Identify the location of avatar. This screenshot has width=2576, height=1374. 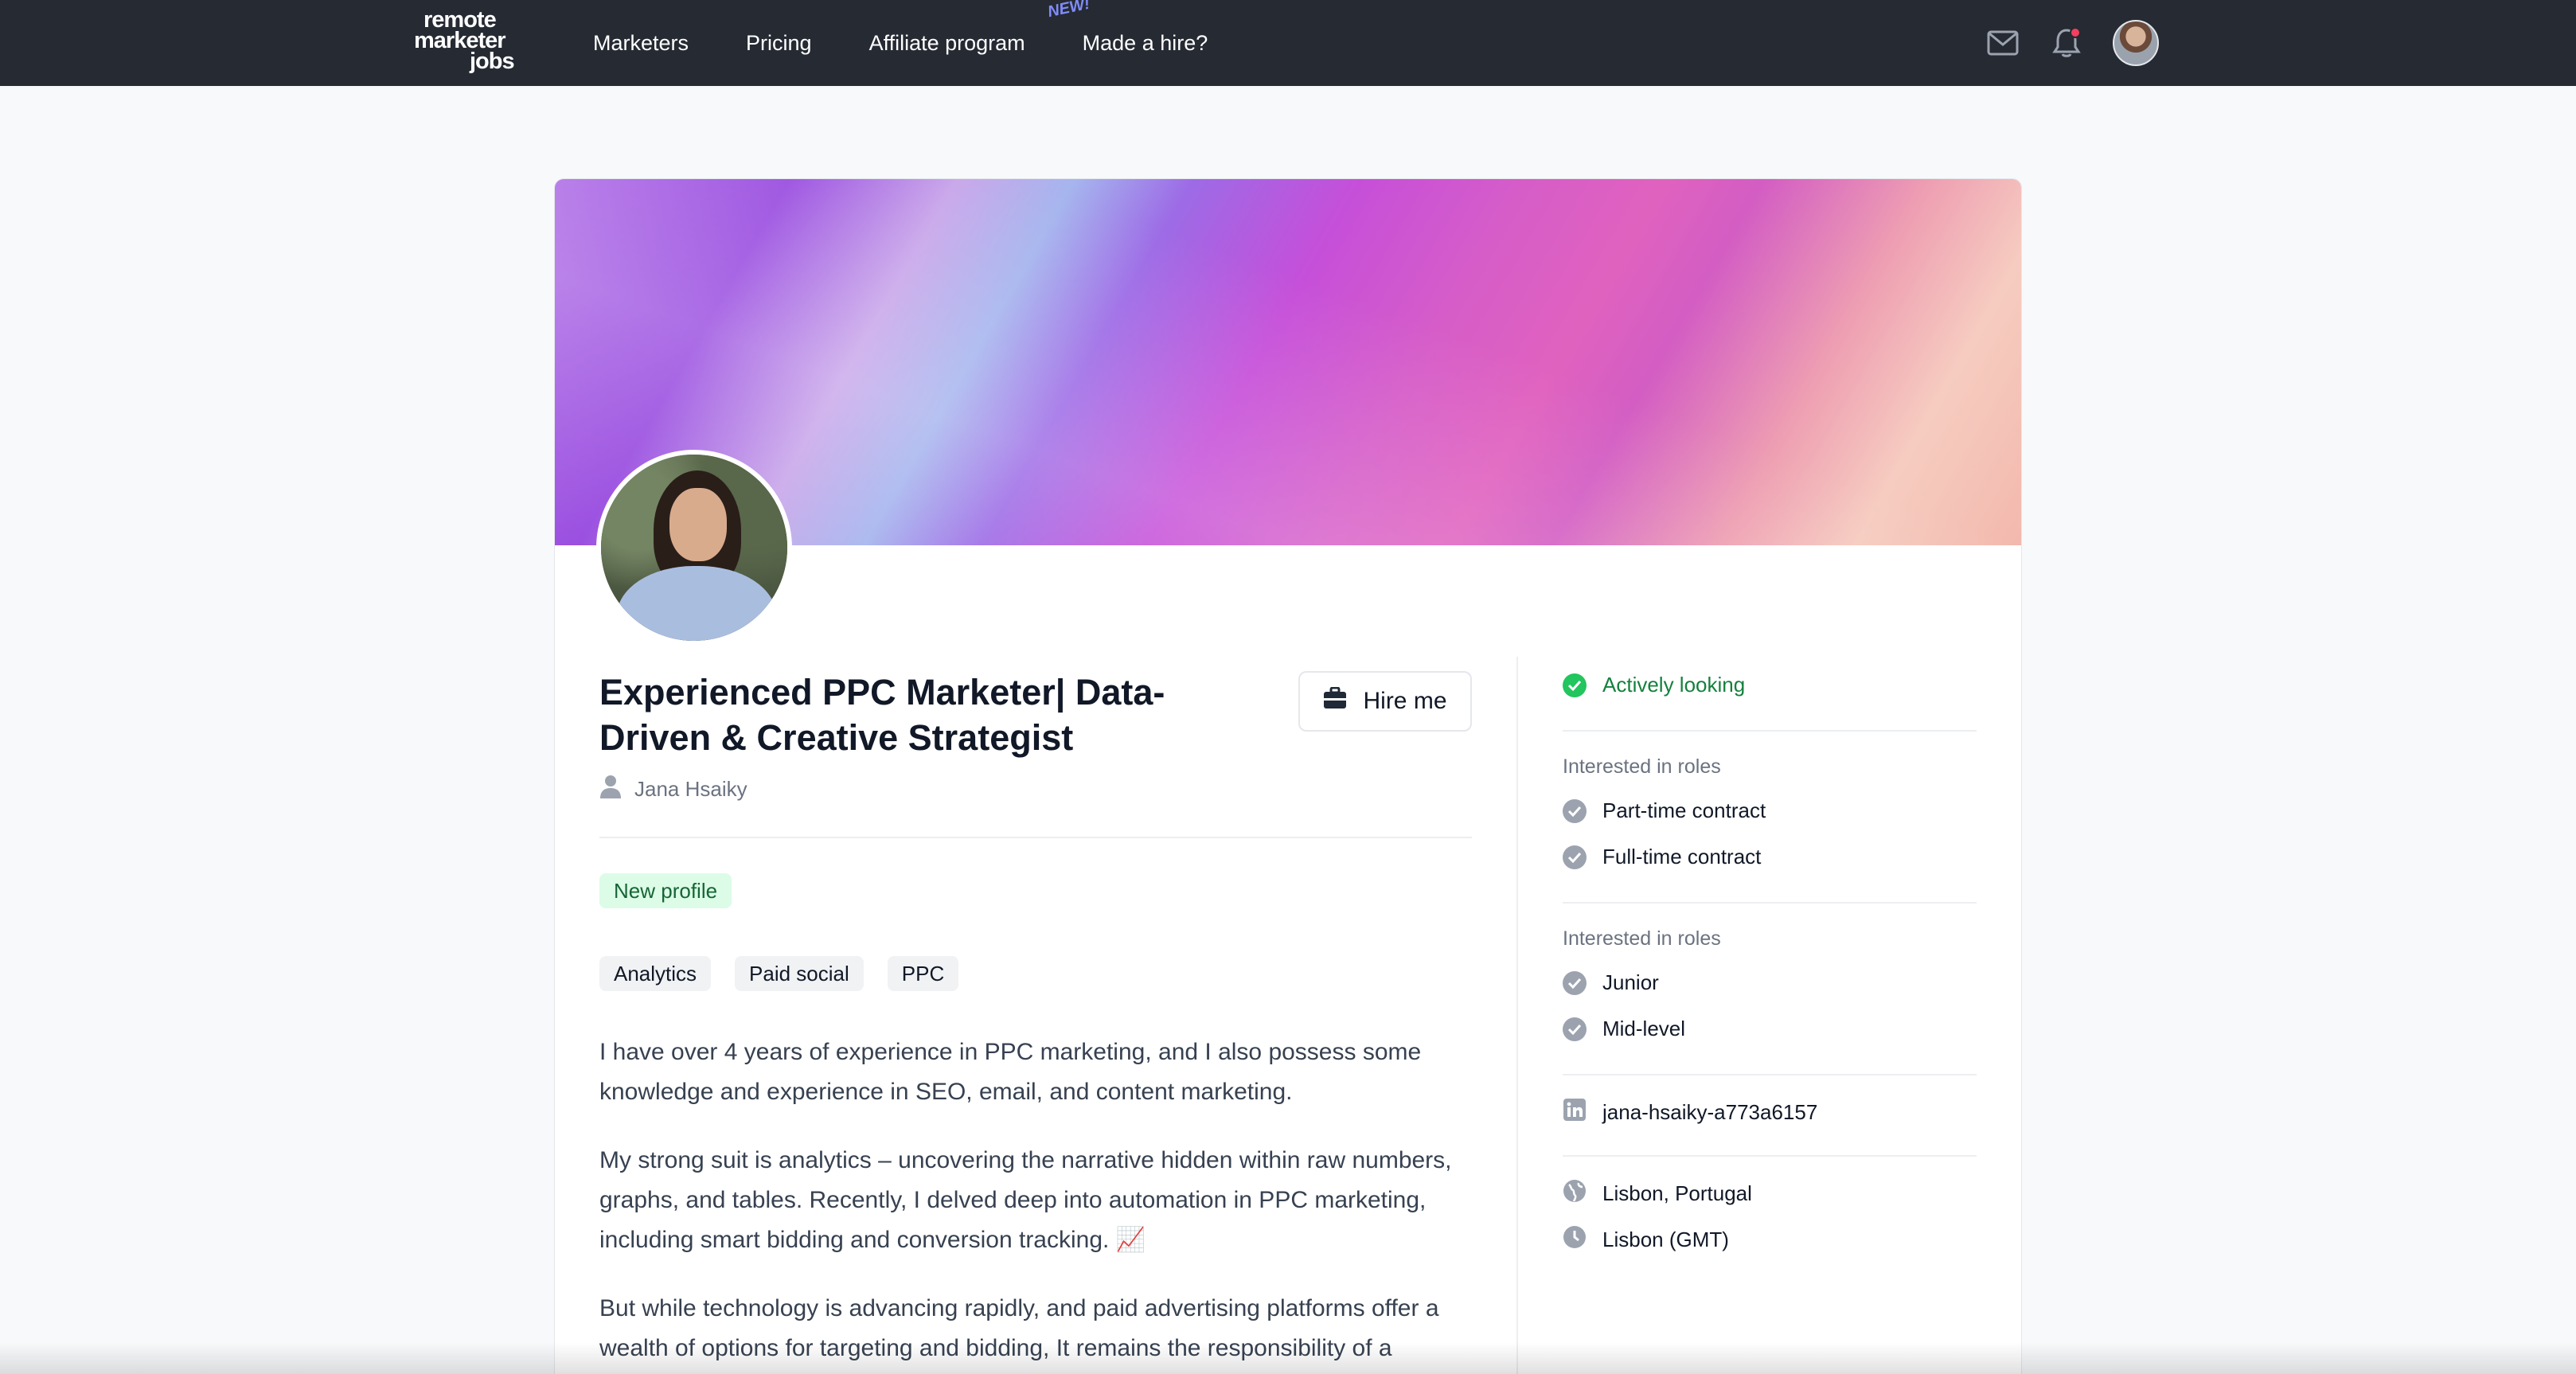
(2136, 43).